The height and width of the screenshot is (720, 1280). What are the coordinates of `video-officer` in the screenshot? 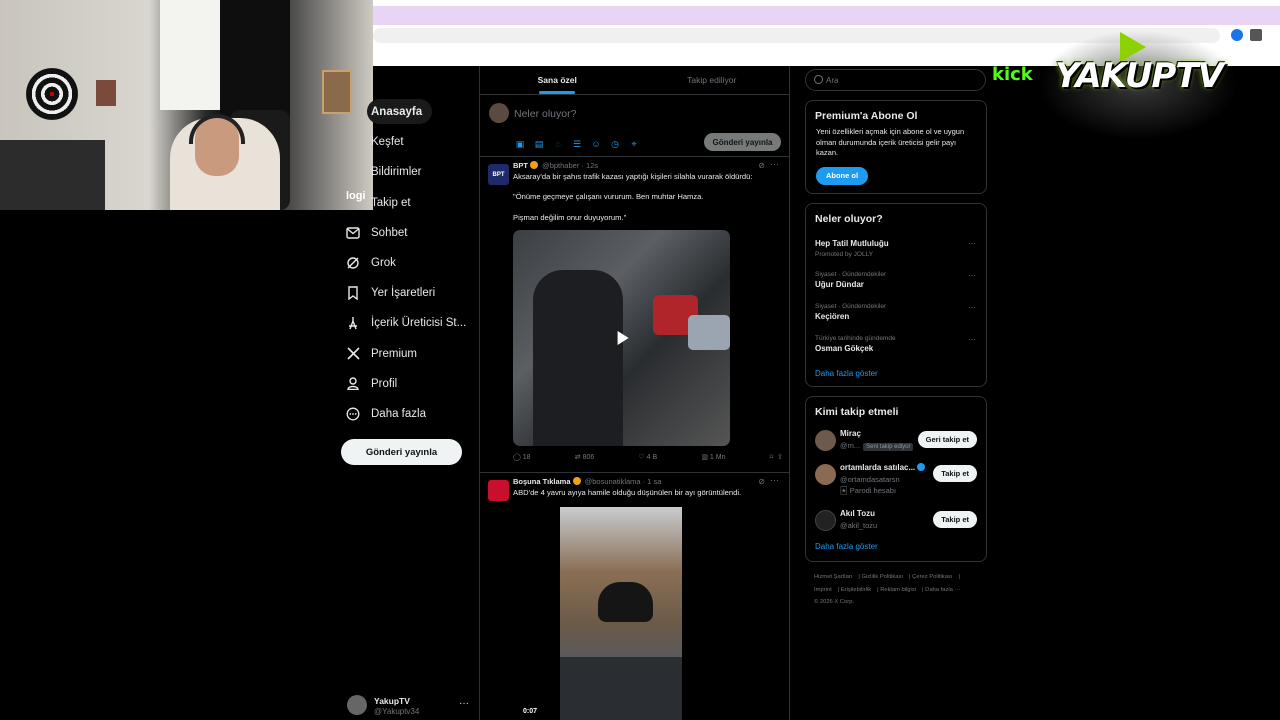 It's located at (578, 358).